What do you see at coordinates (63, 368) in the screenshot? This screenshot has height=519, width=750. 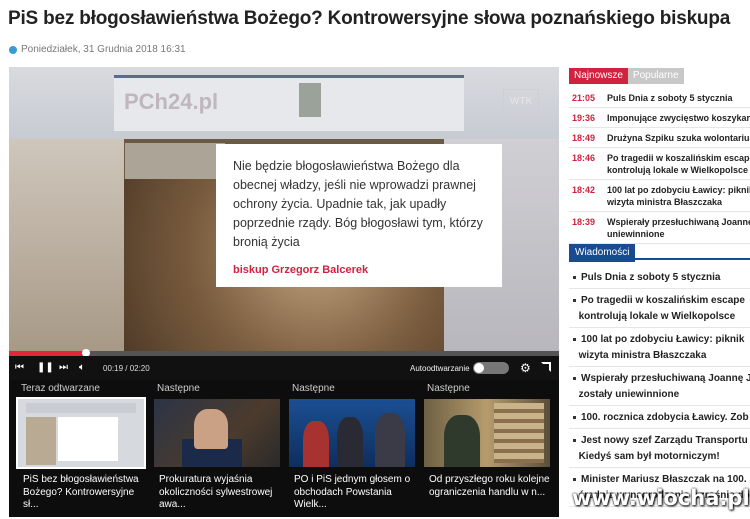 I see `skip-forward-icon: ⏭` at bounding box center [63, 368].